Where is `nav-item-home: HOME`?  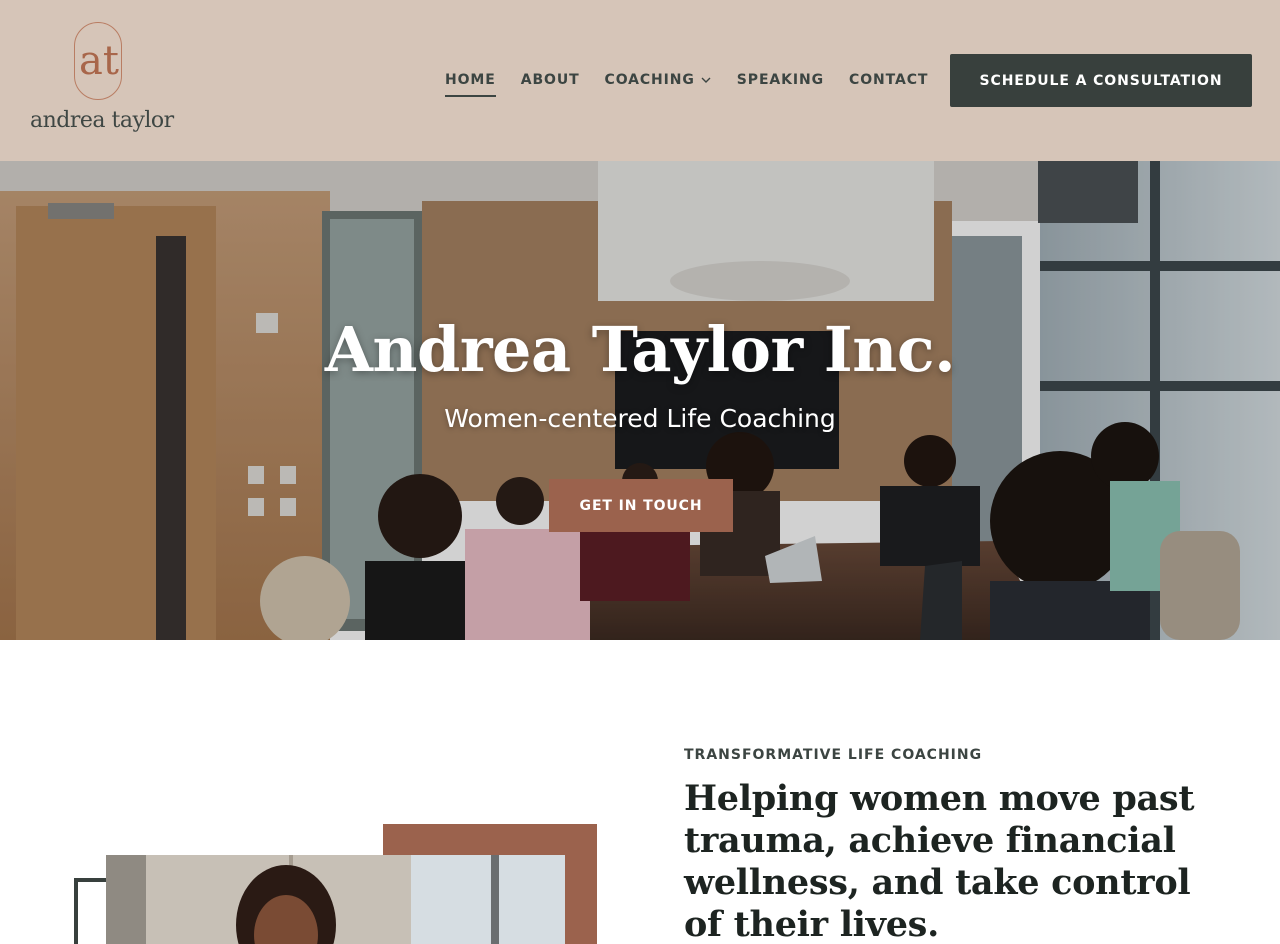
nav-item-home: HOME is located at coordinates (470, 84).